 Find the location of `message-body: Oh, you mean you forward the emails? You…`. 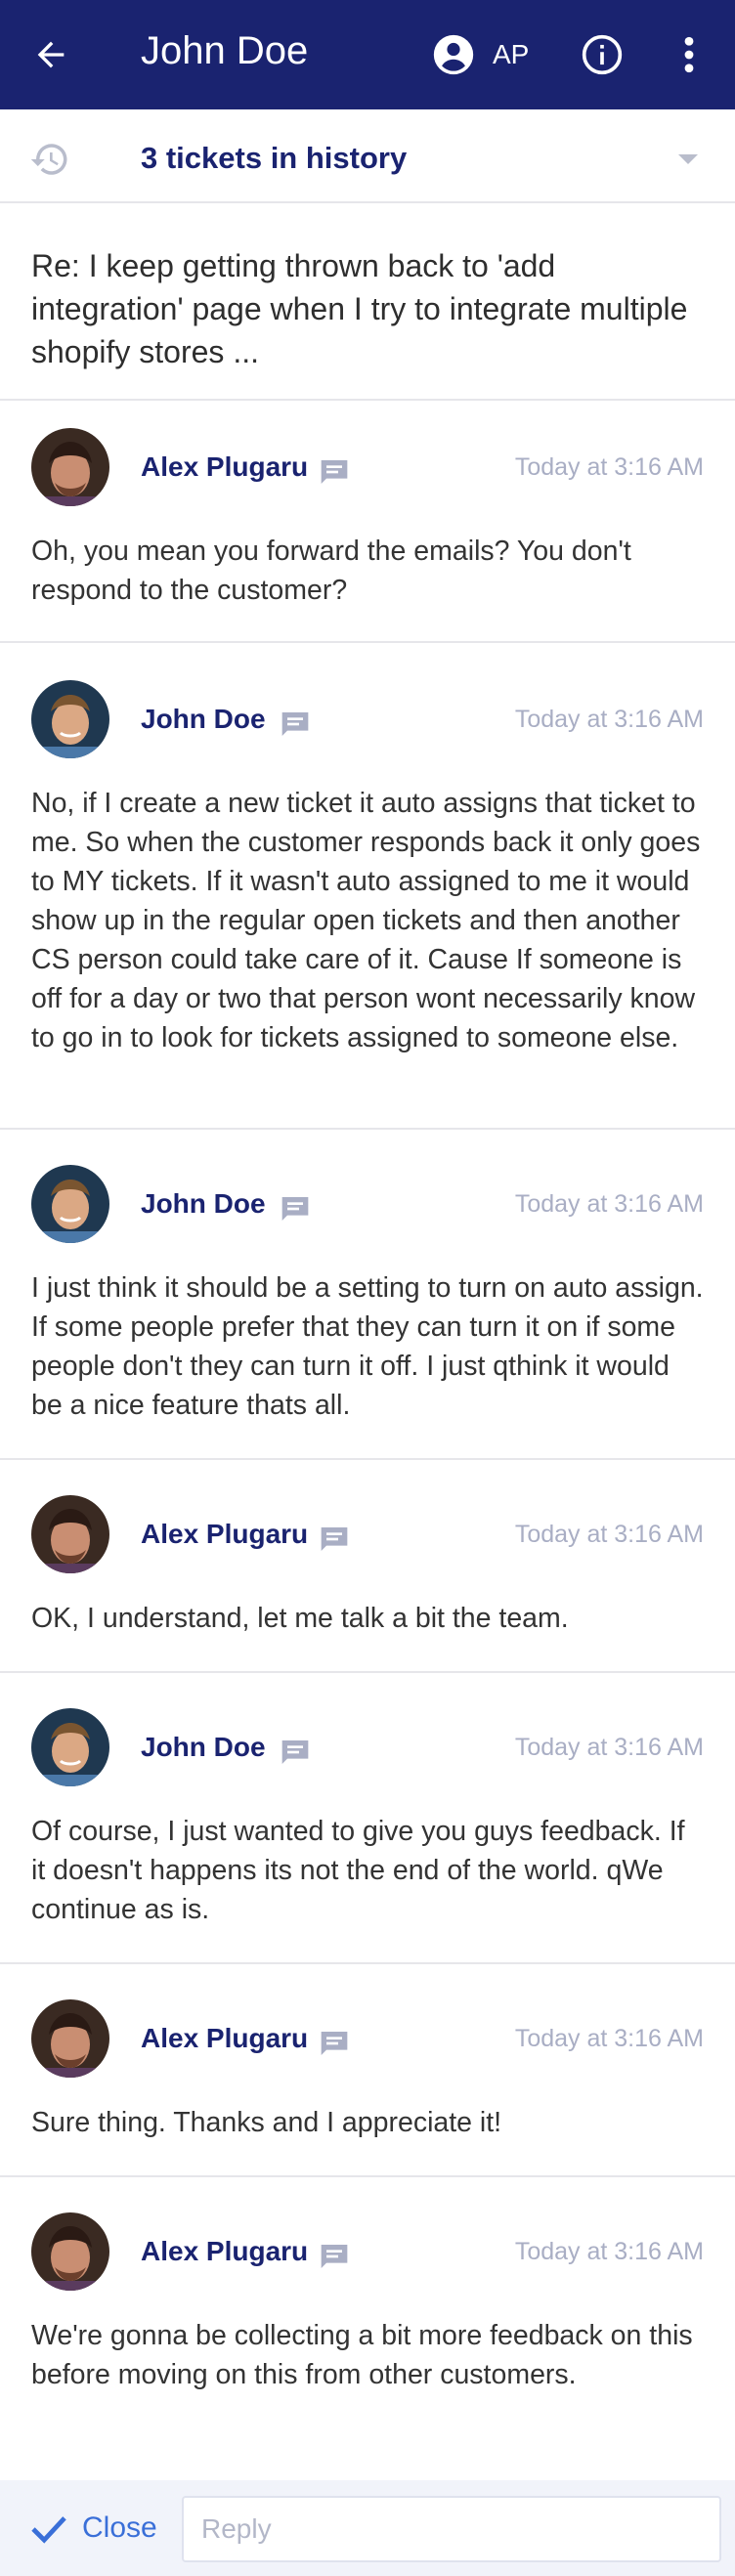

message-body: Oh, you mean you forward the emails? You… is located at coordinates (331, 571).